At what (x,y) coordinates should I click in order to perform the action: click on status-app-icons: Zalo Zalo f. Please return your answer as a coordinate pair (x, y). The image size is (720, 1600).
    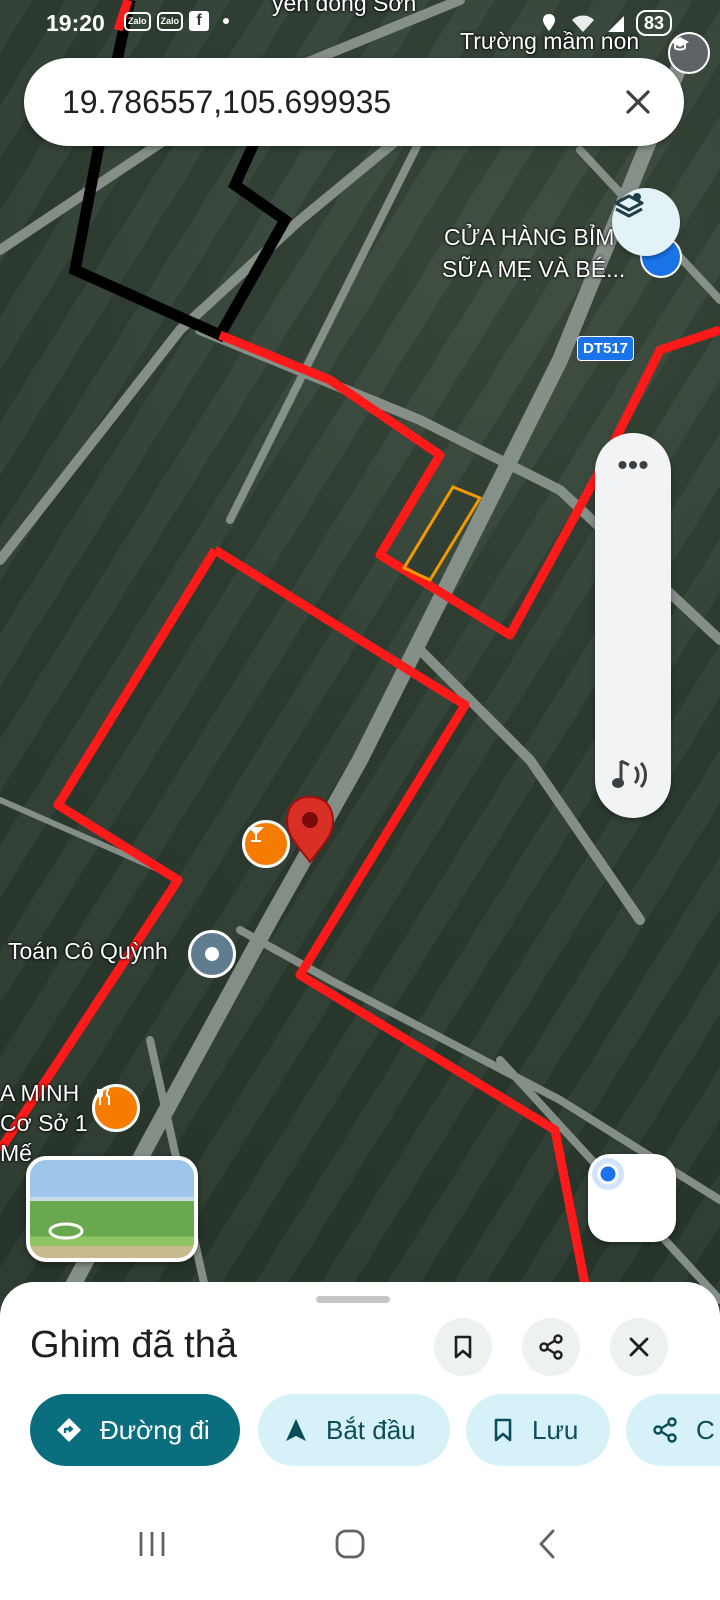
    Looking at the image, I should click on (177, 21).